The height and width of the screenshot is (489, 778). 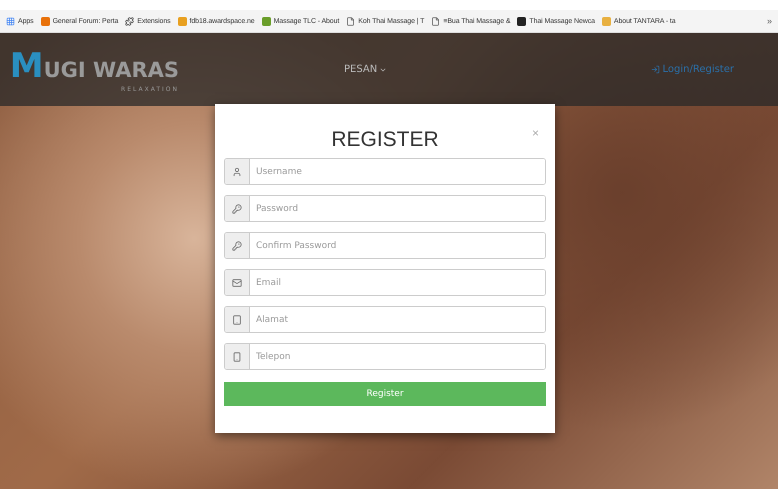 What do you see at coordinates (385, 245) in the screenshot?
I see `input-field: Confirm Password` at bounding box center [385, 245].